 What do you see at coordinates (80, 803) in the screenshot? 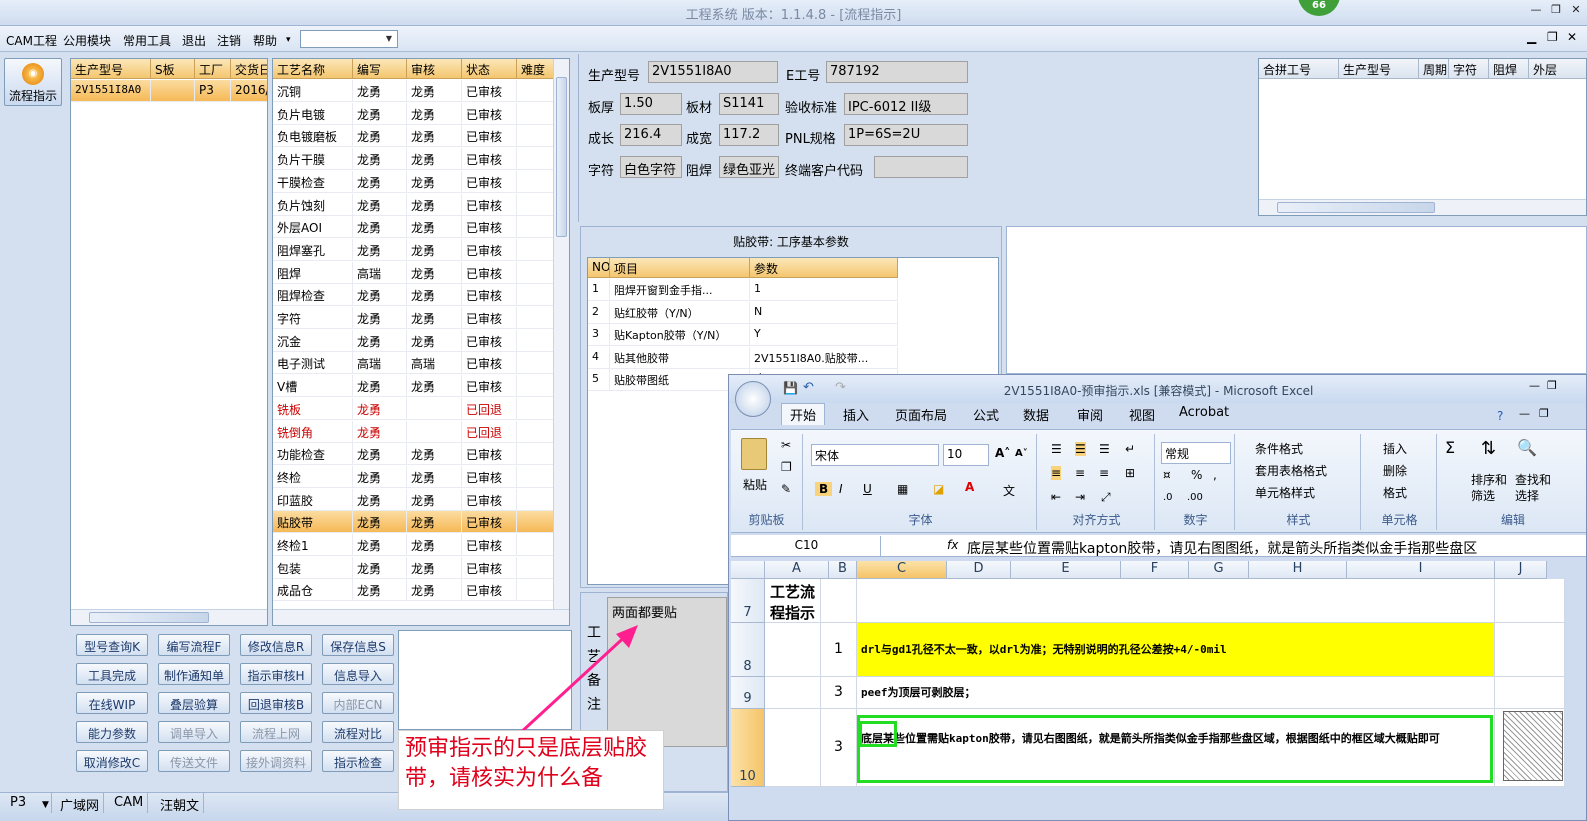
I see `status-network: 广域网` at bounding box center [80, 803].